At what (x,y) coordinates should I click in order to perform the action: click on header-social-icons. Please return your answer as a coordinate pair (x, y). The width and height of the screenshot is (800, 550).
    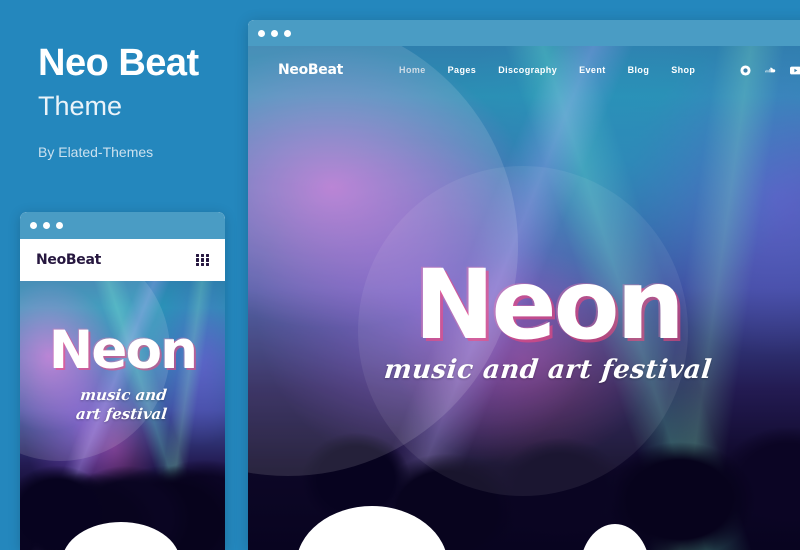
    Looking at the image, I should click on (770, 70).